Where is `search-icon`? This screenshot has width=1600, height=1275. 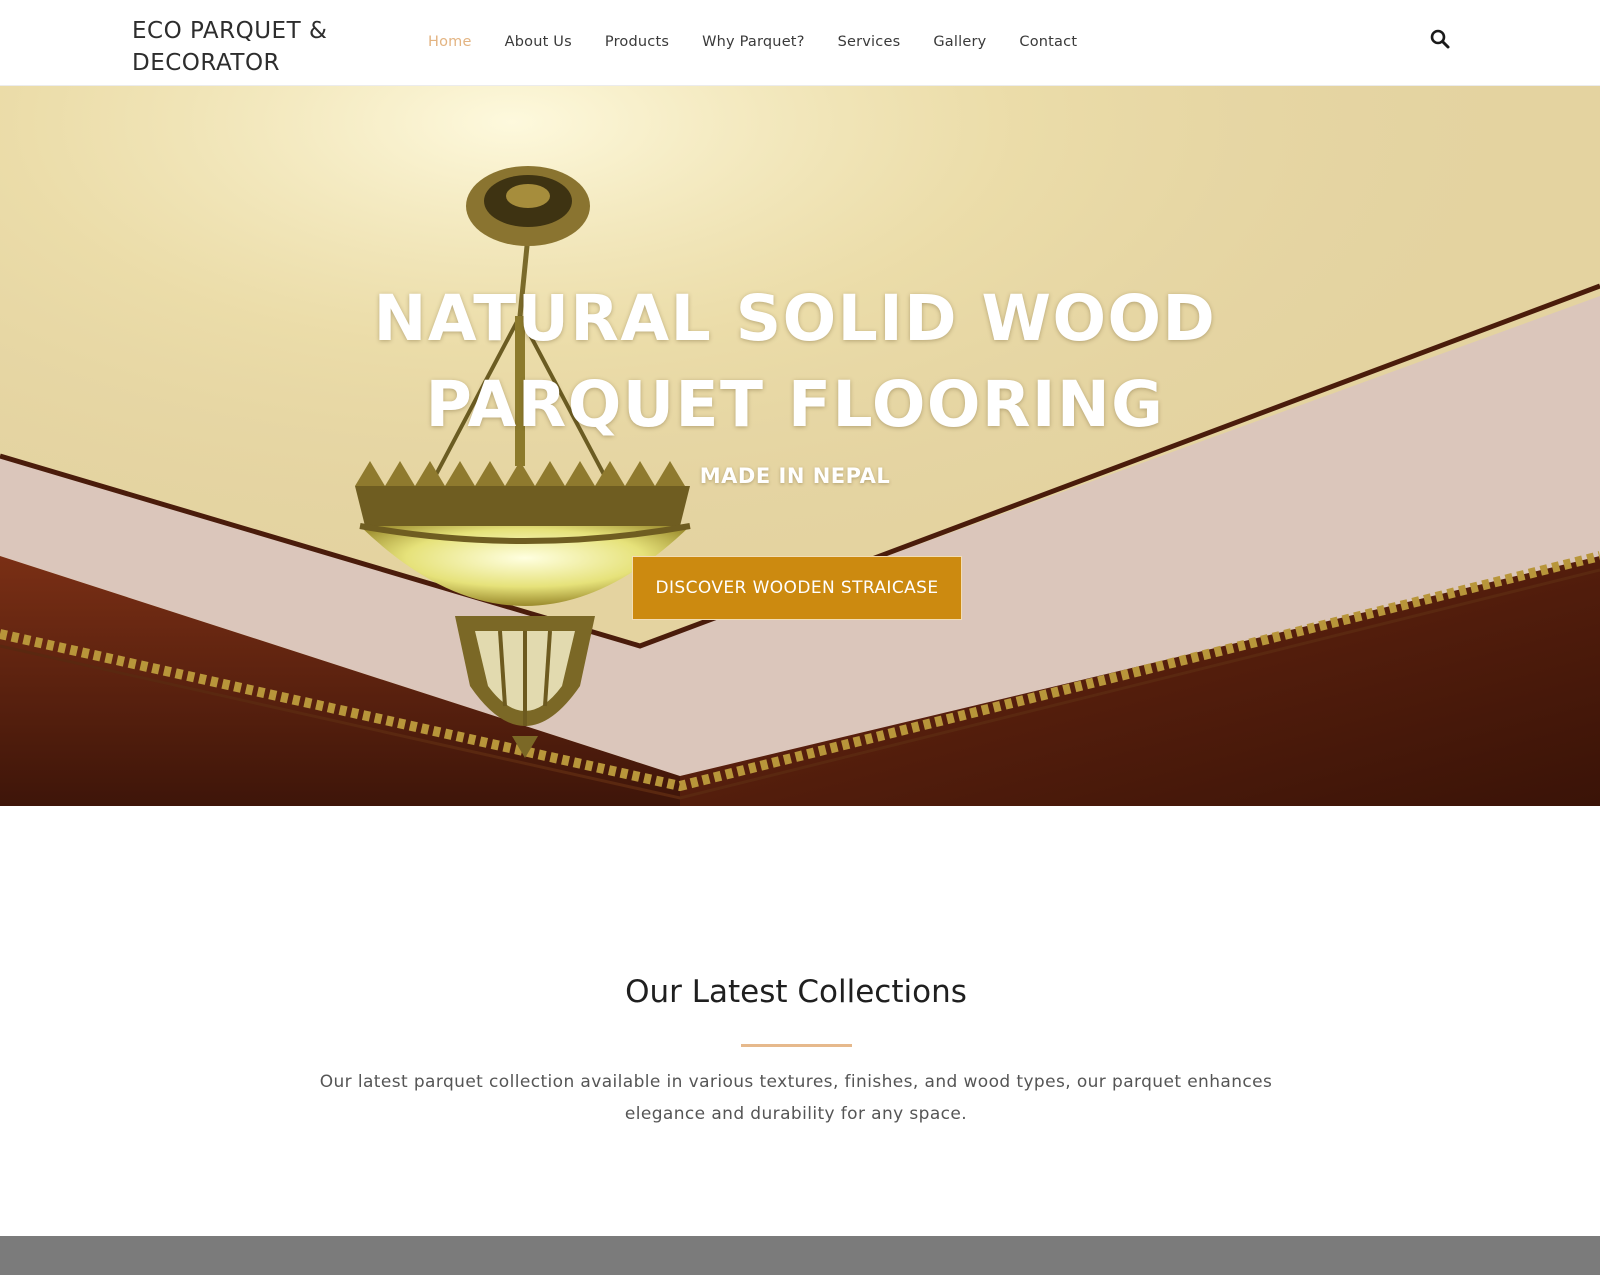
search-icon is located at coordinates (1440, 39).